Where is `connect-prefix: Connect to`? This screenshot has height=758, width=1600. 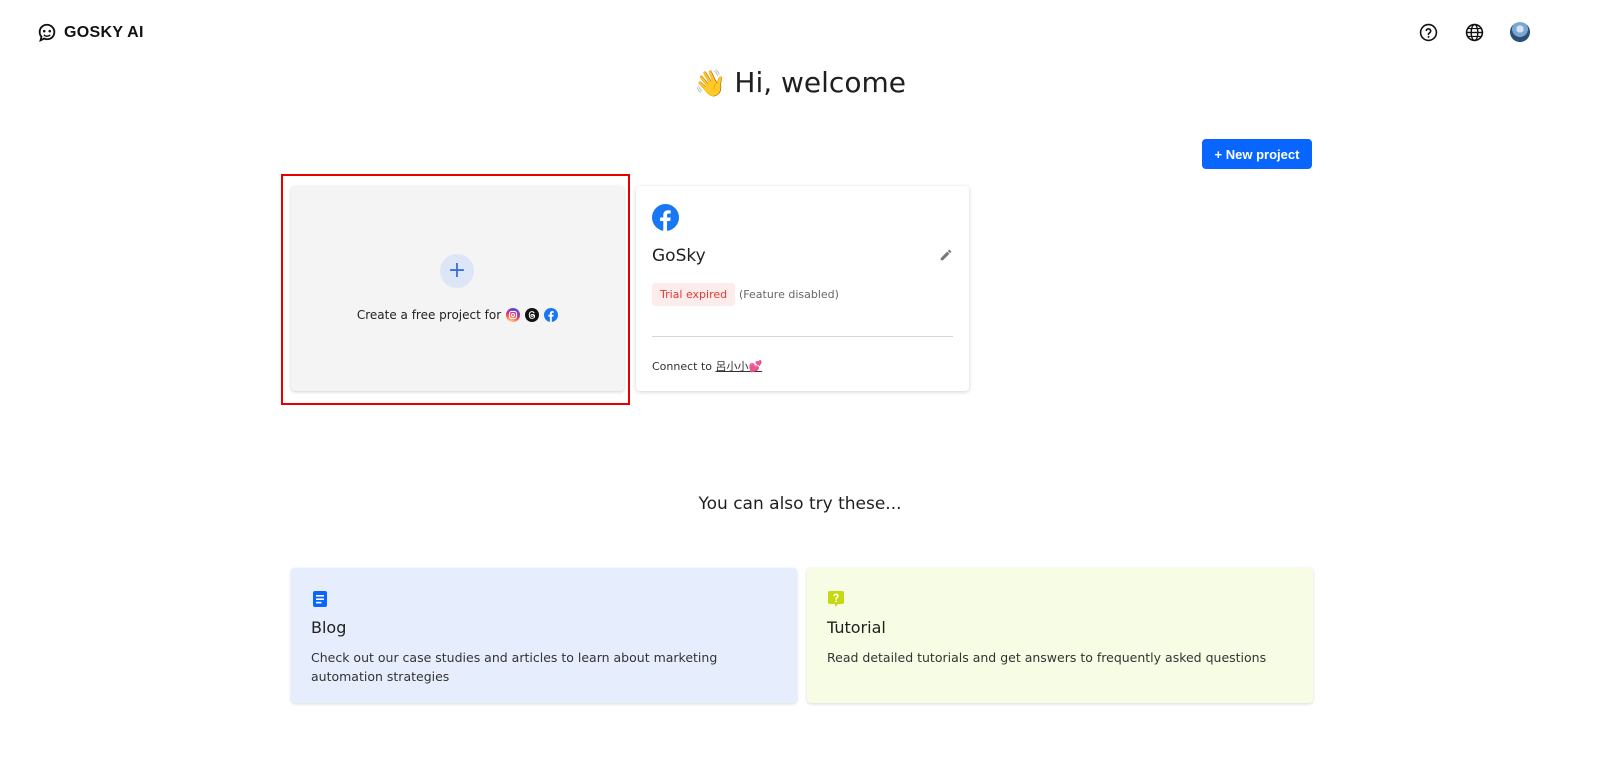 connect-prefix: Connect to is located at coordinates (682, 366).